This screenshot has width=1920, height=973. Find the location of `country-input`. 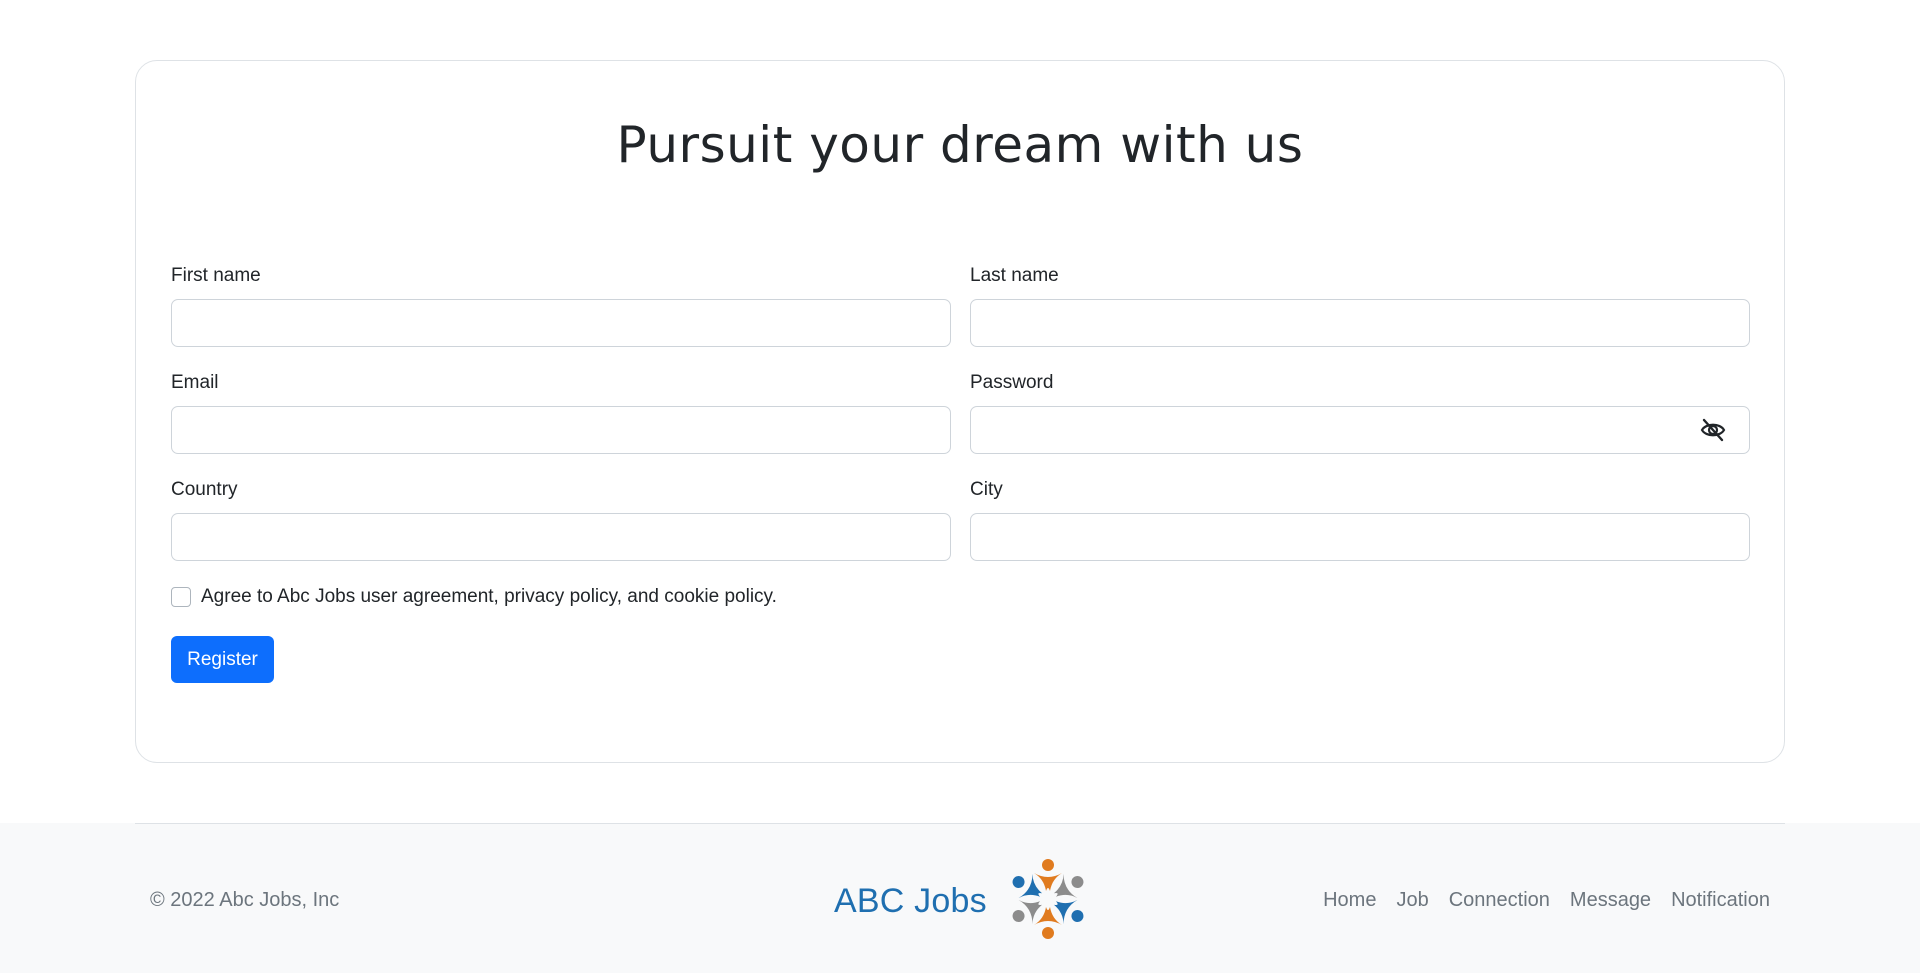

country-input is located at coordinates (561, 537).